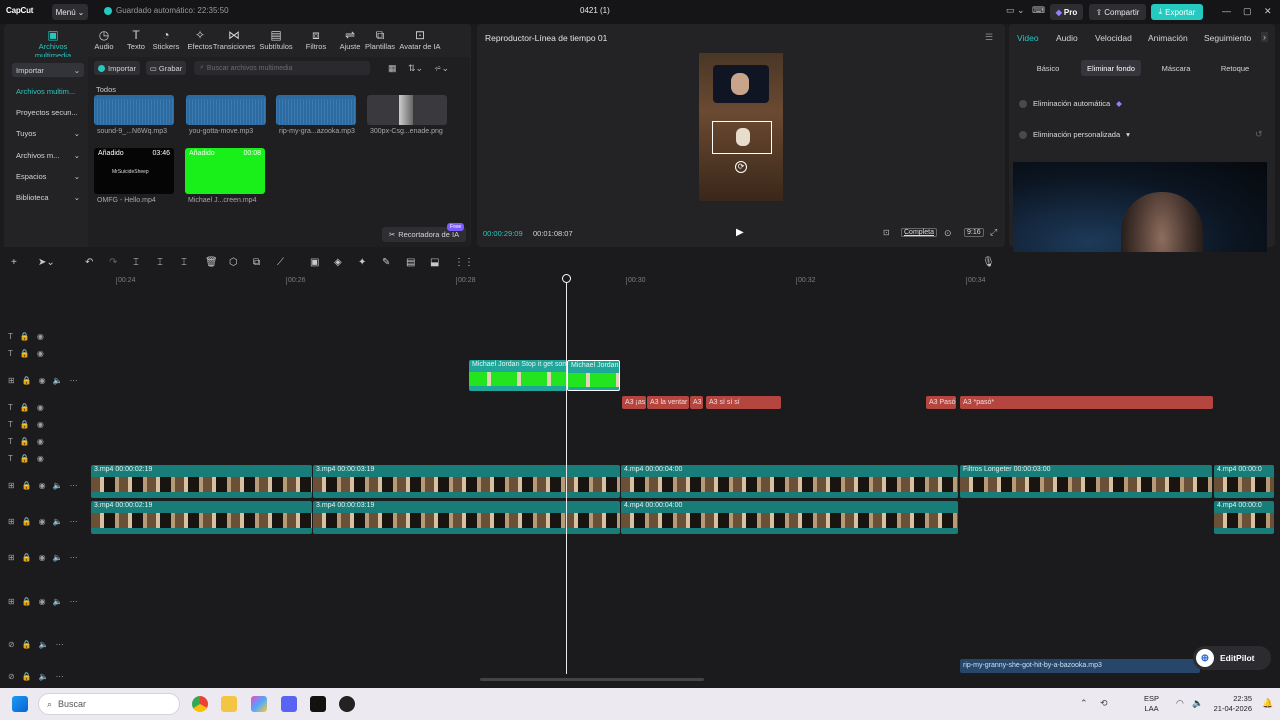  Describe the element at coordinates (1176, 68) in the screenshot. I see `subtab-2: Máscara` at that location.